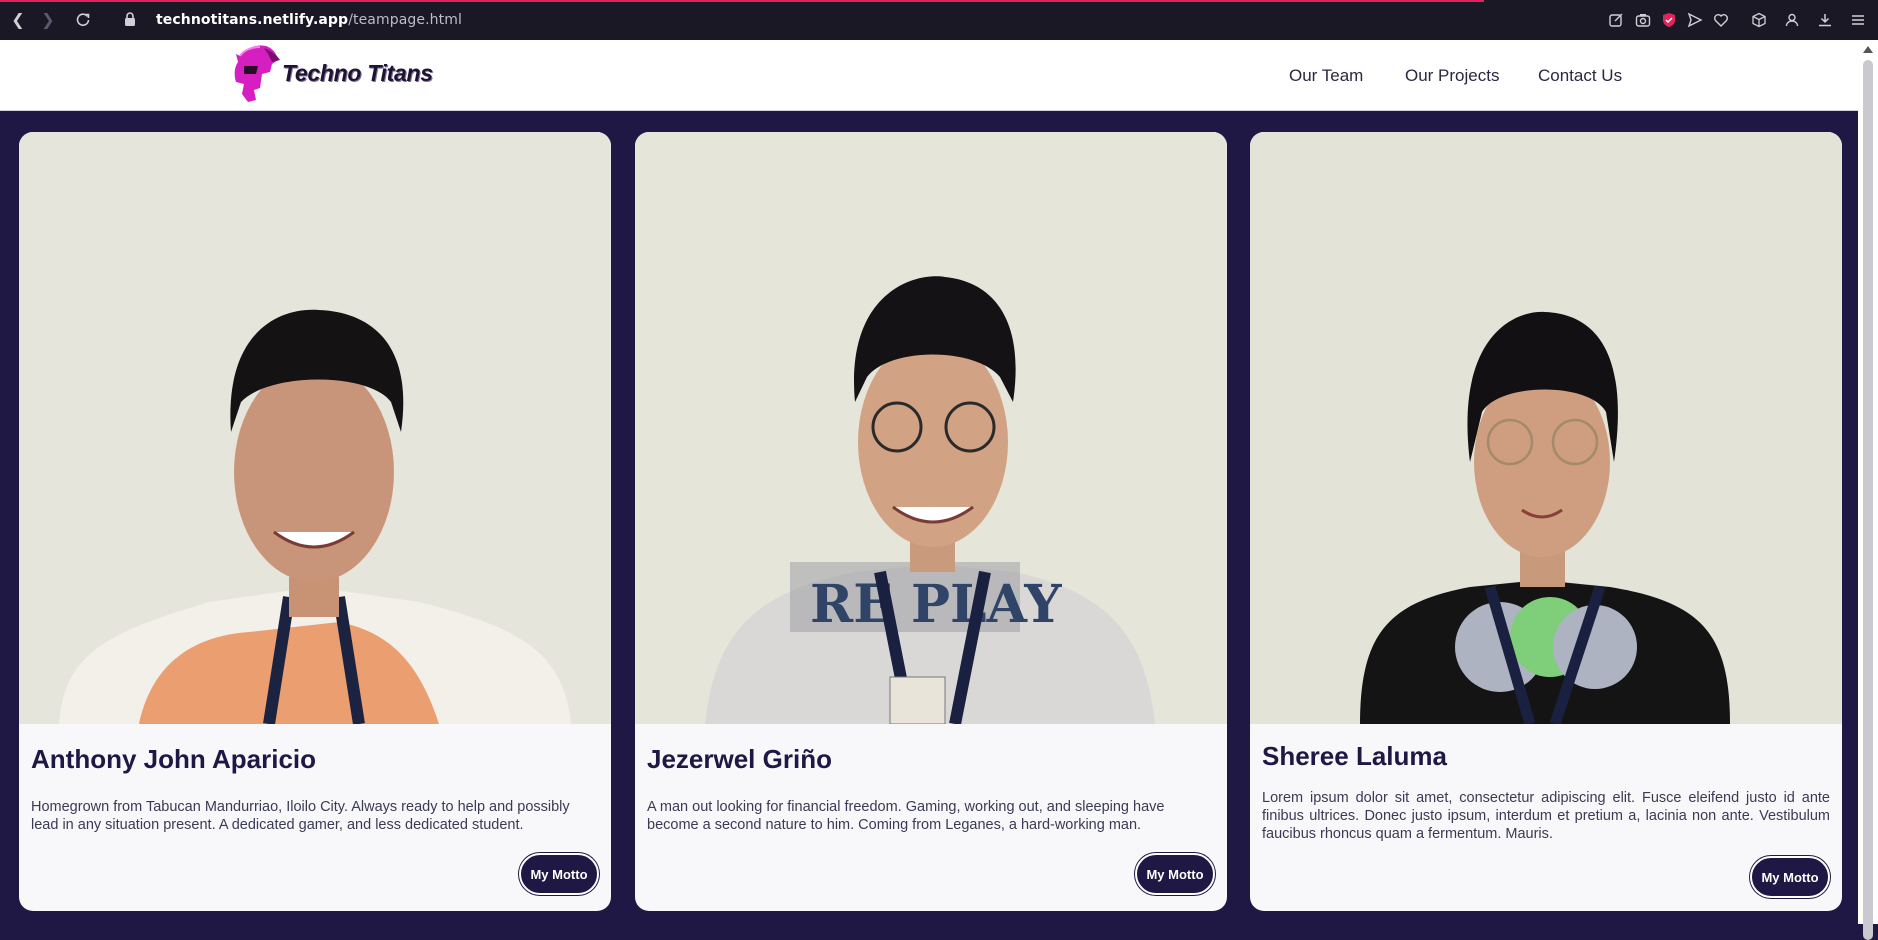  Describe the element at coordinates (357, 73) in the screenshot. I see `brand-name: Techno Titans` at that location.